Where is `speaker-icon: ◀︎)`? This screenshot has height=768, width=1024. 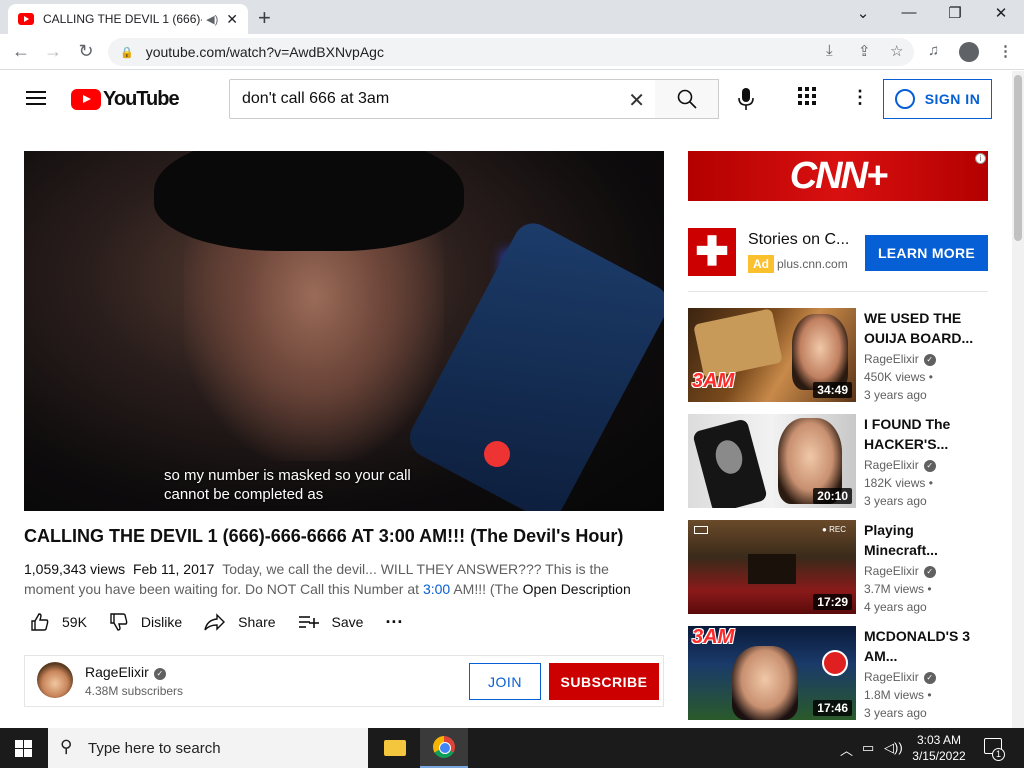 speaker-icon: ◀︎) is located at coordinates (212, 19).